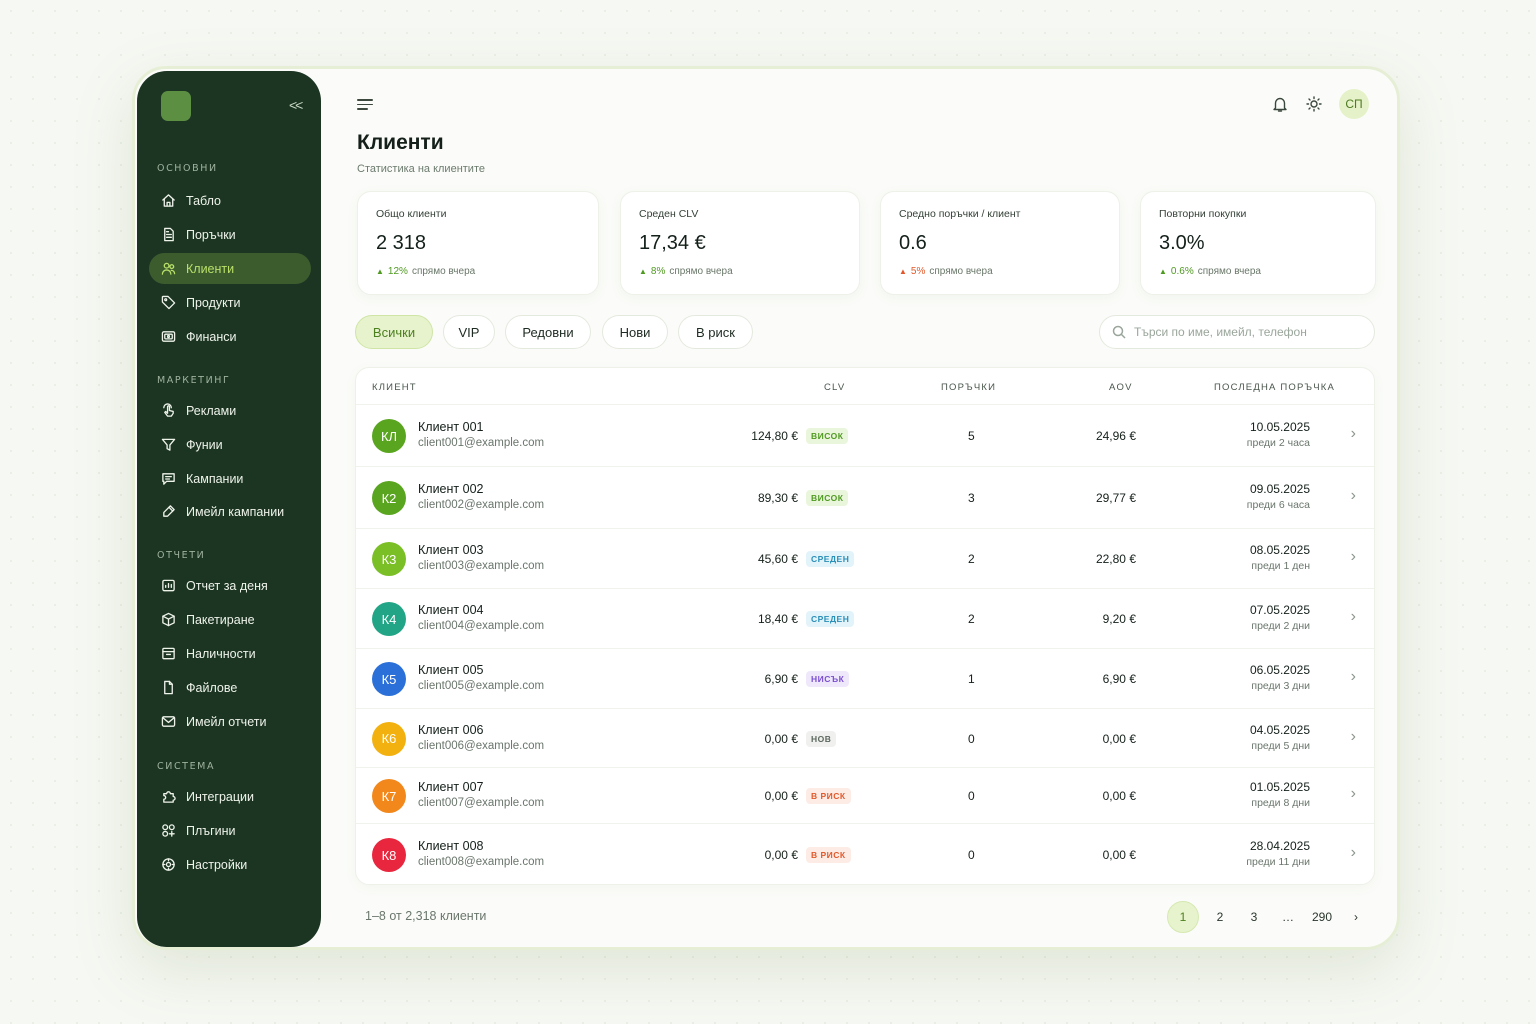 The width and height of the screenshot is (1536, 1024). What do you see at coordinates (169, 797) in the screenshot?
I see `puzzle-icon` at bounding box center [169, 797].